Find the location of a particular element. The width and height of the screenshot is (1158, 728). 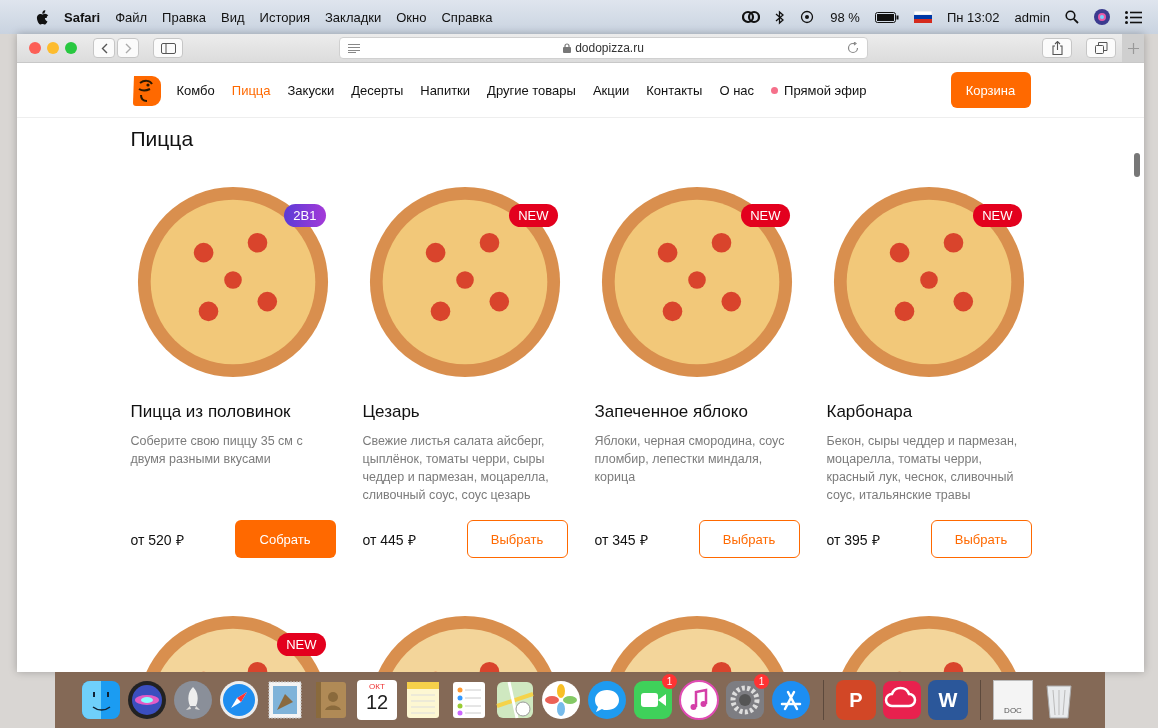

plus-icon is located at coordinates (1133, 48).